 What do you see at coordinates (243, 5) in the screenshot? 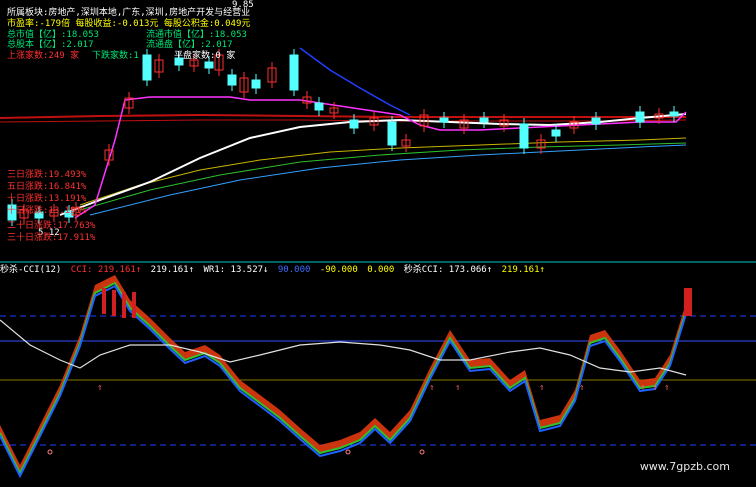
I see `high-price-label: 9.85` at bounding box center [243, 5].